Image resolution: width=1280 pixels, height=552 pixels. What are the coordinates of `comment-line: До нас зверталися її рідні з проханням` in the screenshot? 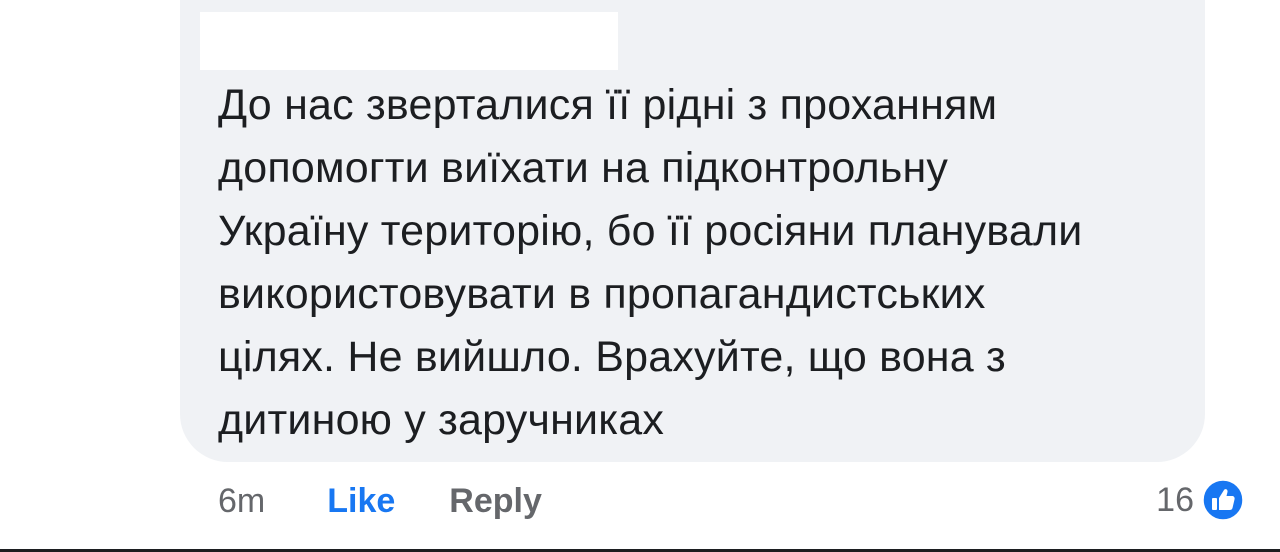 It's located at (608, 105).